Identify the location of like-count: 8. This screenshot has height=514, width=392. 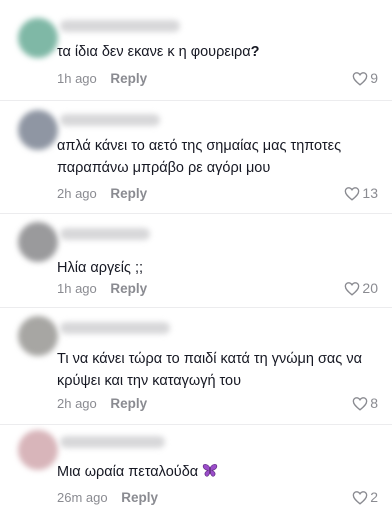
(374, 403).